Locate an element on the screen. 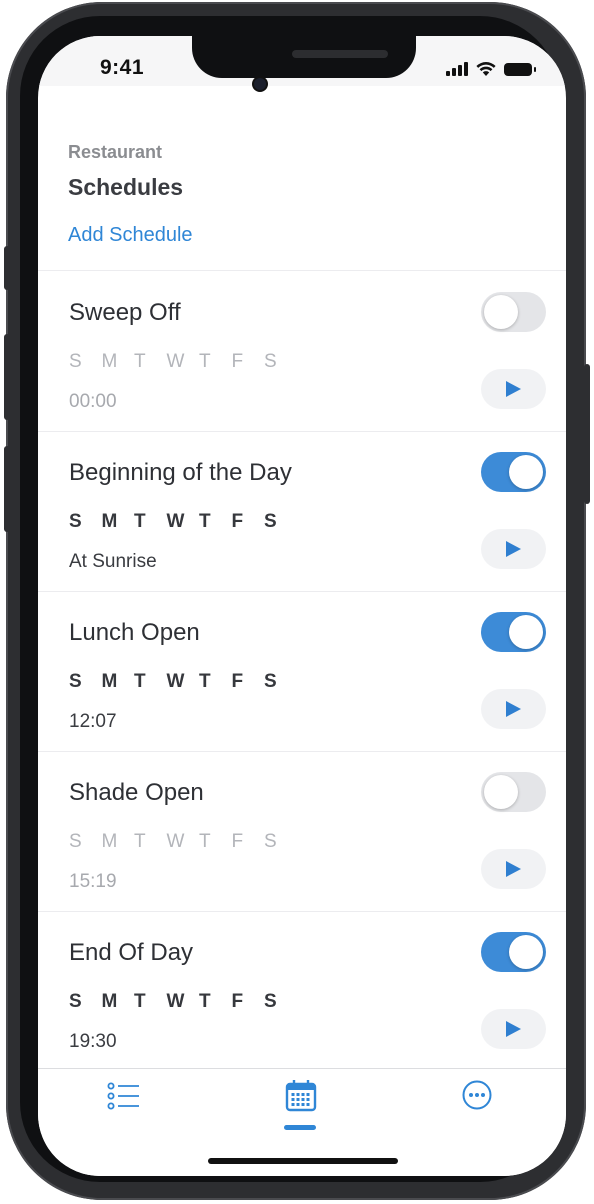 The image size is (594, 1204). schedule-item: Sweep Off S M T W T F S 00:00 is located at coordinates (302, 351).